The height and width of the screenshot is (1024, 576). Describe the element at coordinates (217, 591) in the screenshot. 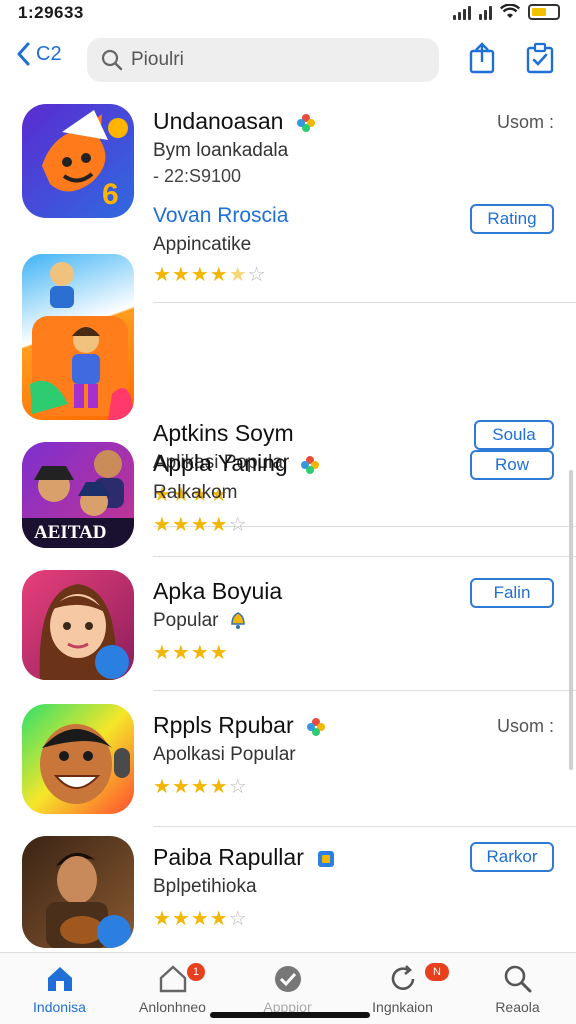

I see `app-name: Apka Boyuia` at that location.